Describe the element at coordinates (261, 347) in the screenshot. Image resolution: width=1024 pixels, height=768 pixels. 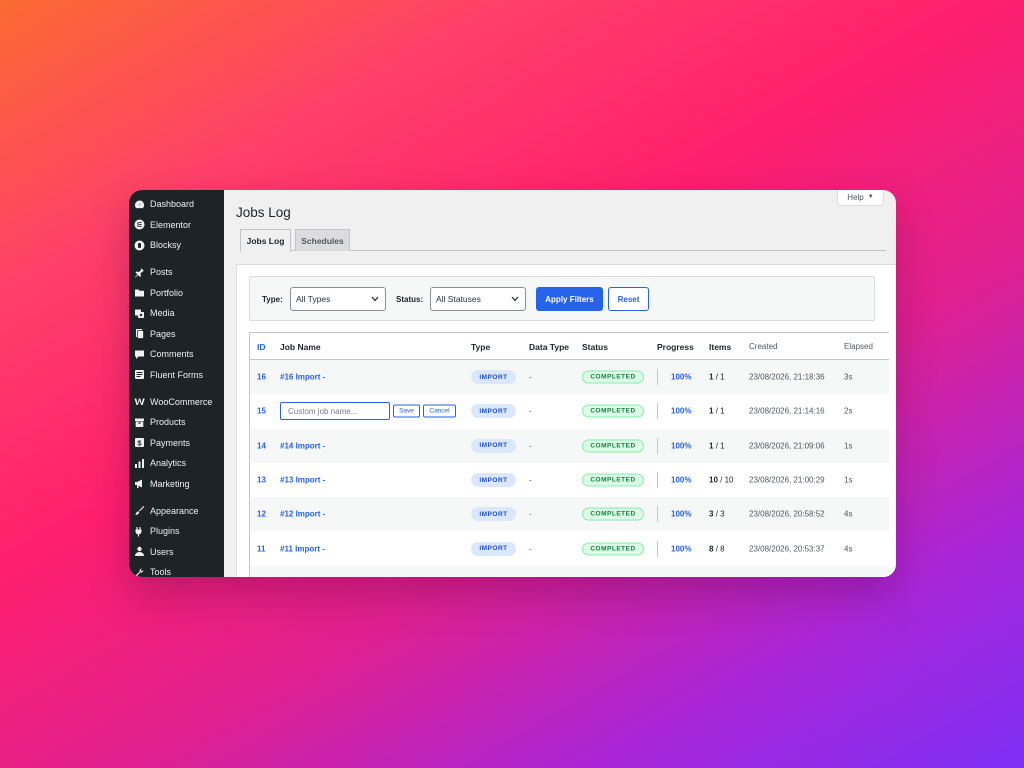
I see `col-id: ID` at that location.